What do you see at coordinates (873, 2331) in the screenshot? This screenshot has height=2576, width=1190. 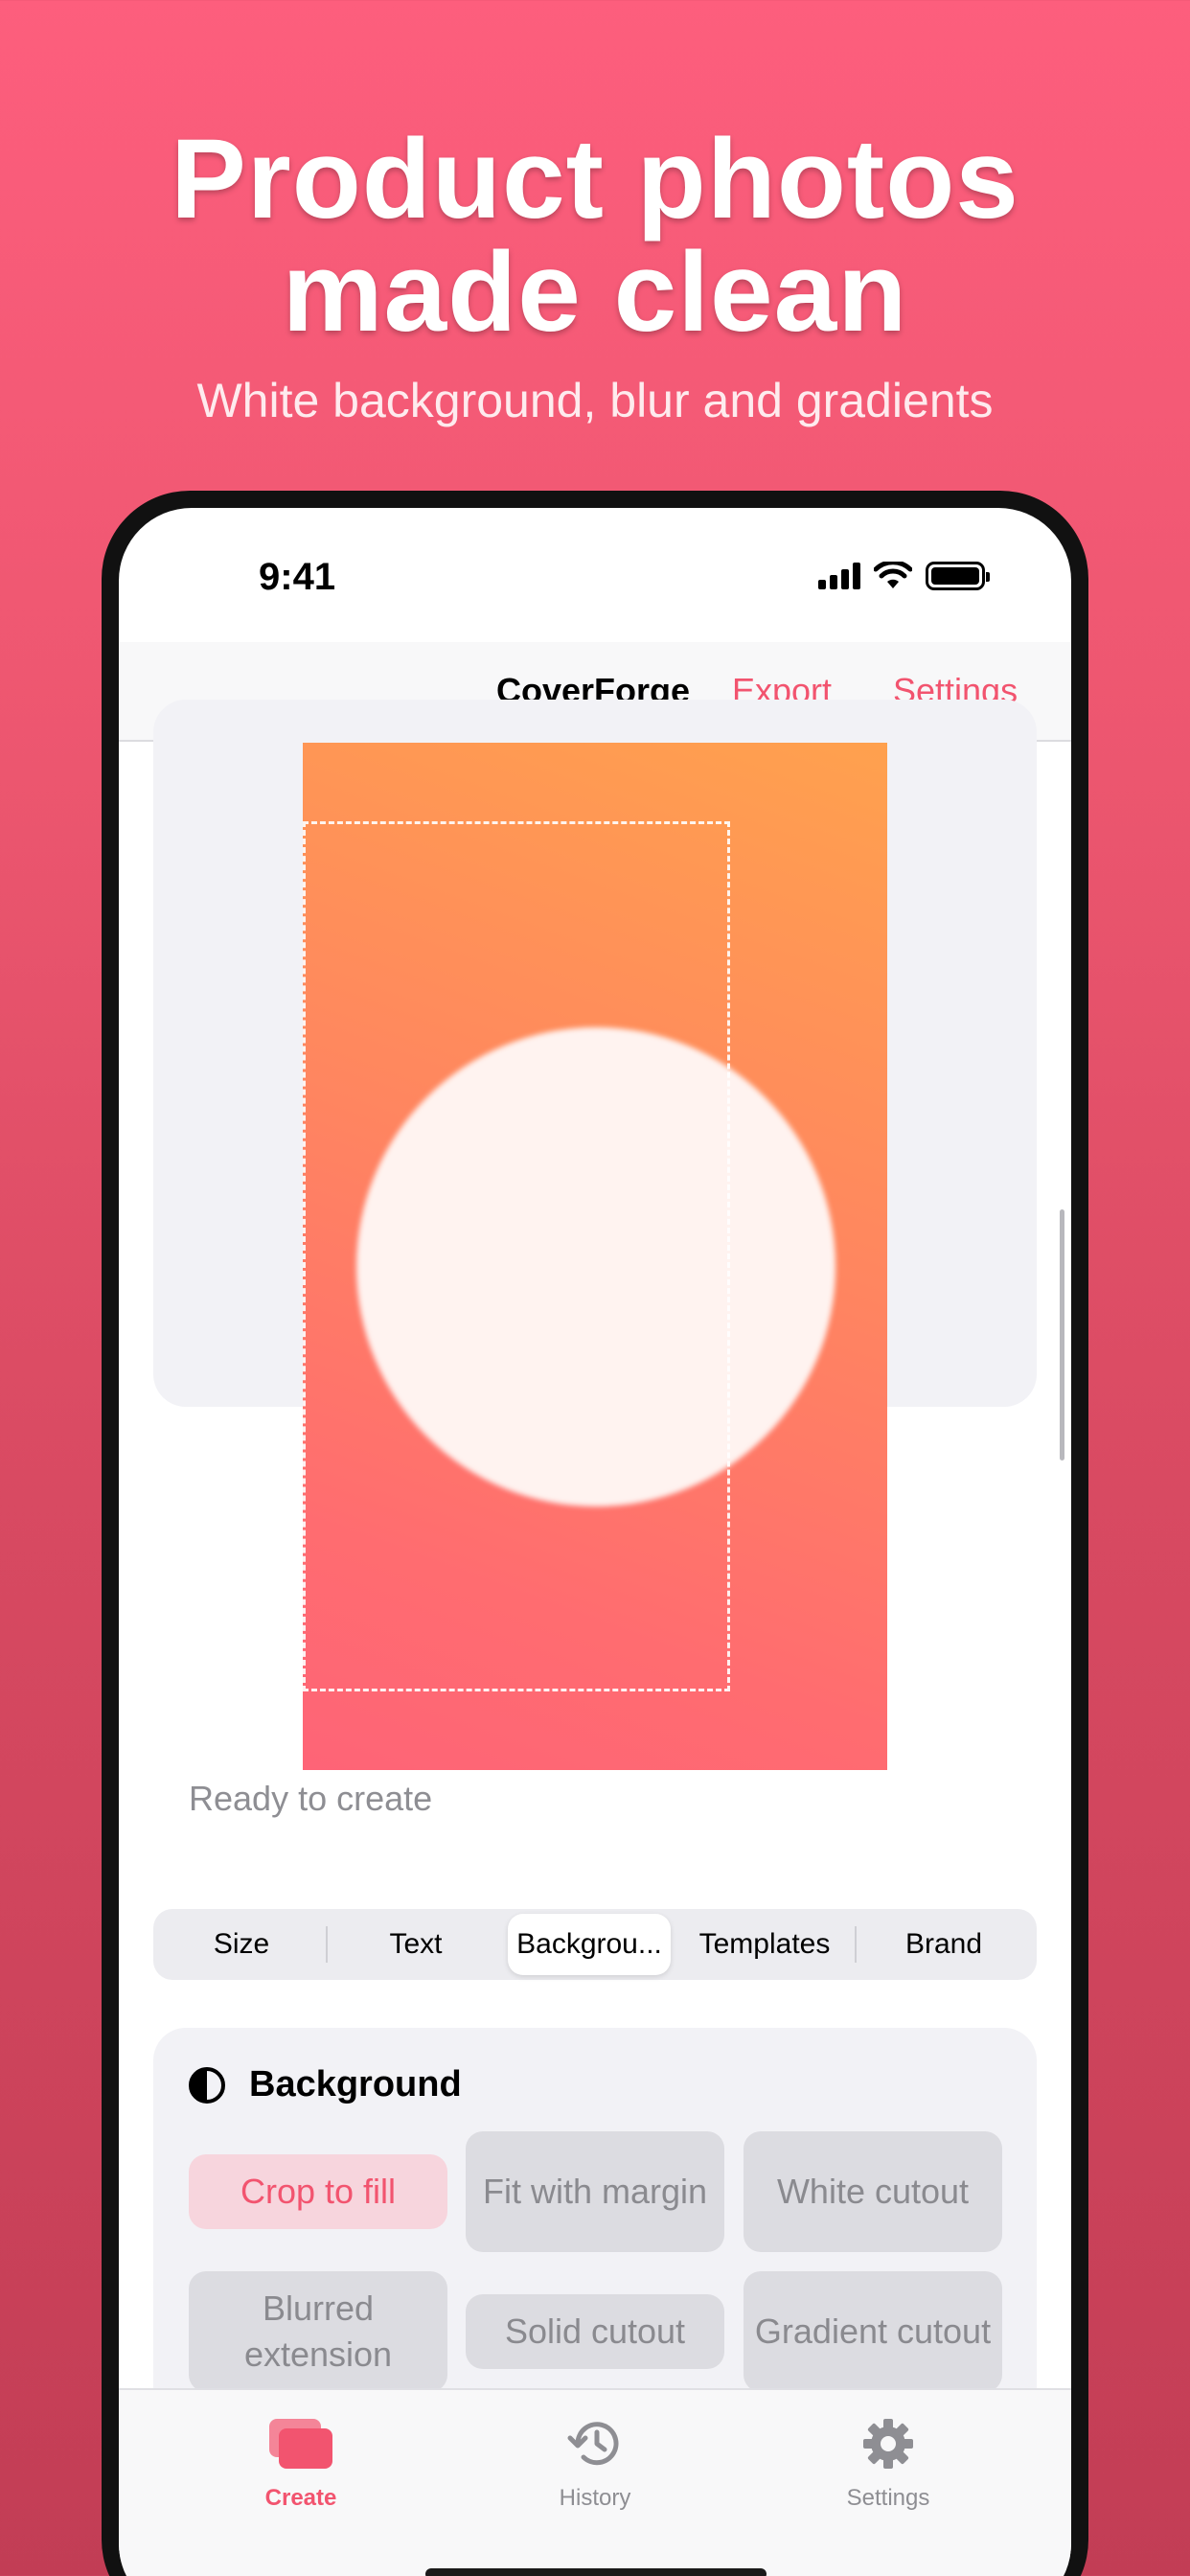 I see `option-gradient-cutout: Gradient cutout` at bounding box center [873, 2331].